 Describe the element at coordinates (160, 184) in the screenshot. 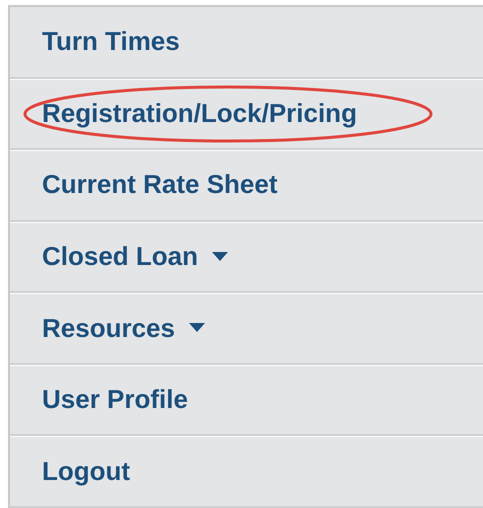

I see `menu-link: Current Rate Sheet` at that location.